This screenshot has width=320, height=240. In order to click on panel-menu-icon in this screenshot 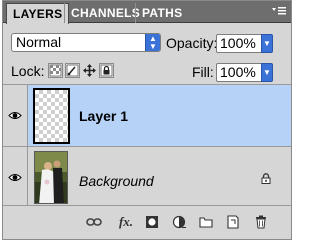, I will do `click(279, 11)`.